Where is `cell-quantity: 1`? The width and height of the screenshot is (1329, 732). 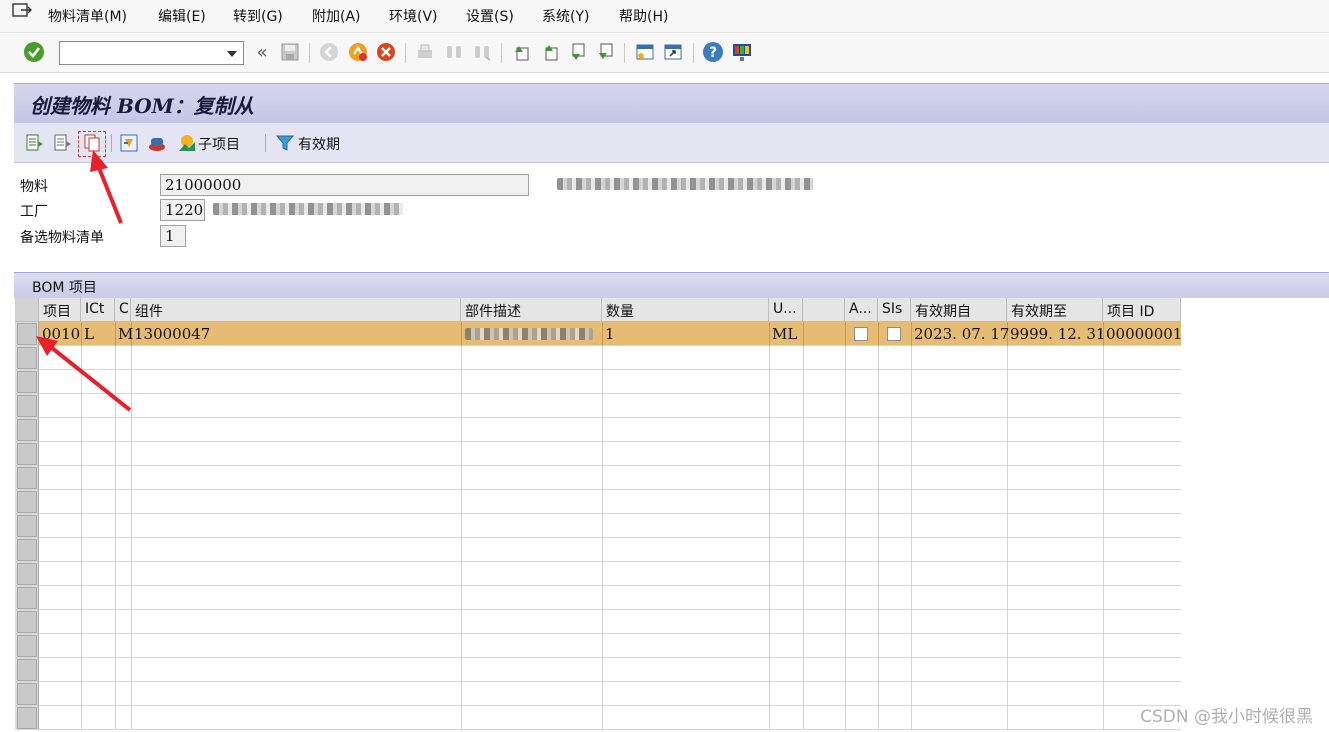
cell-quantity: 1 is located at coordinates (610, 334).